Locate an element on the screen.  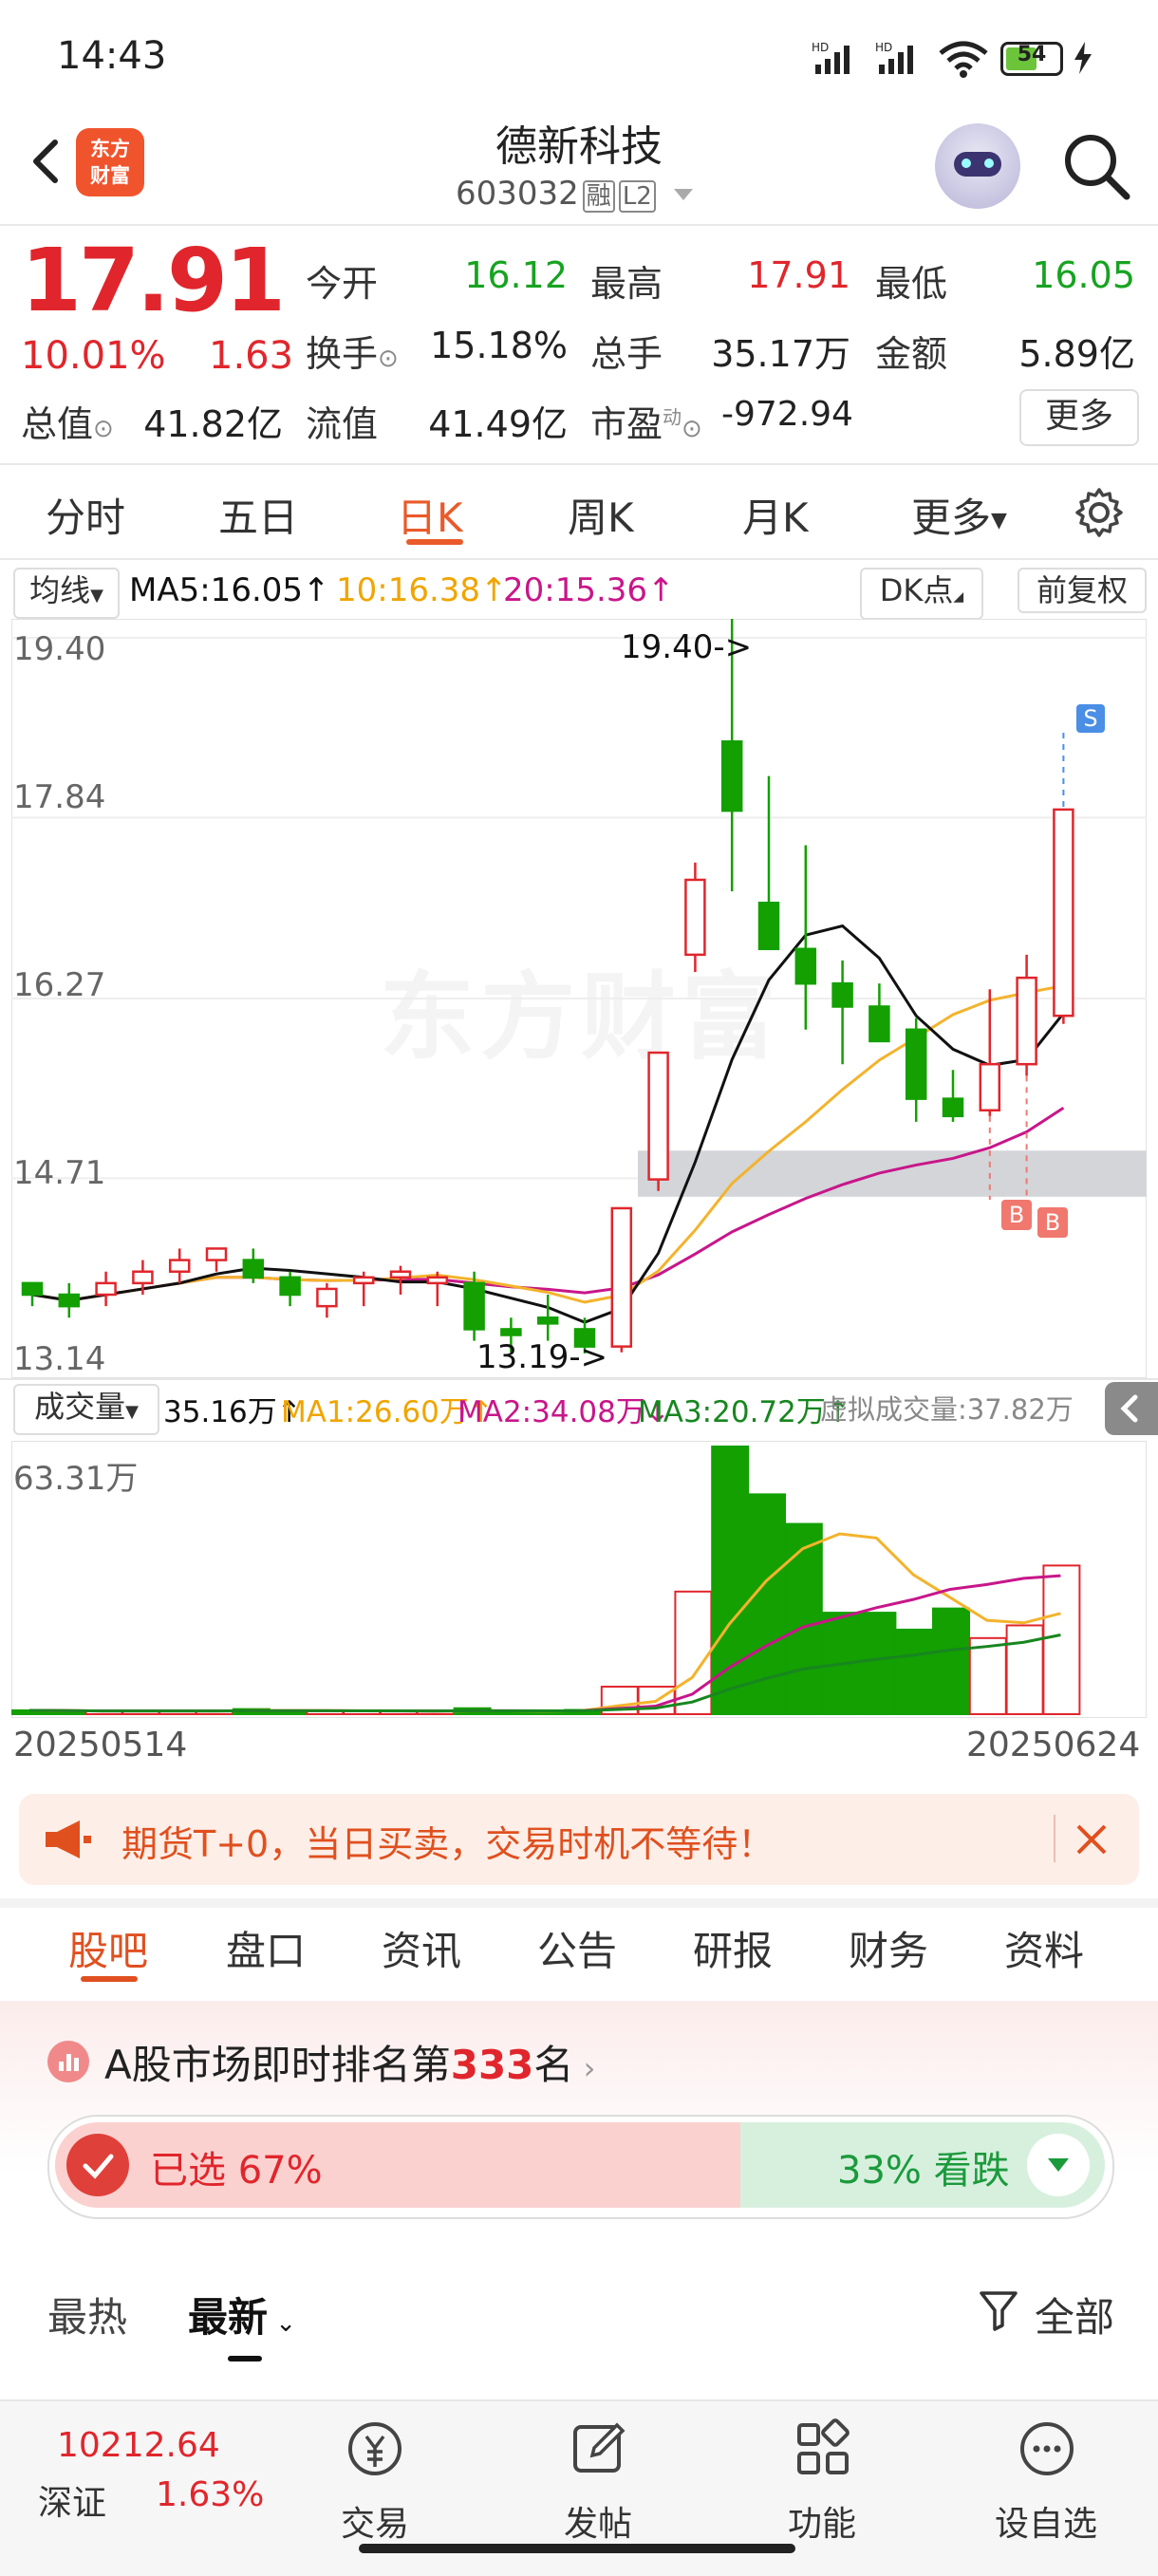
pe-value: -972.94 is located at coordinates (787, 415).